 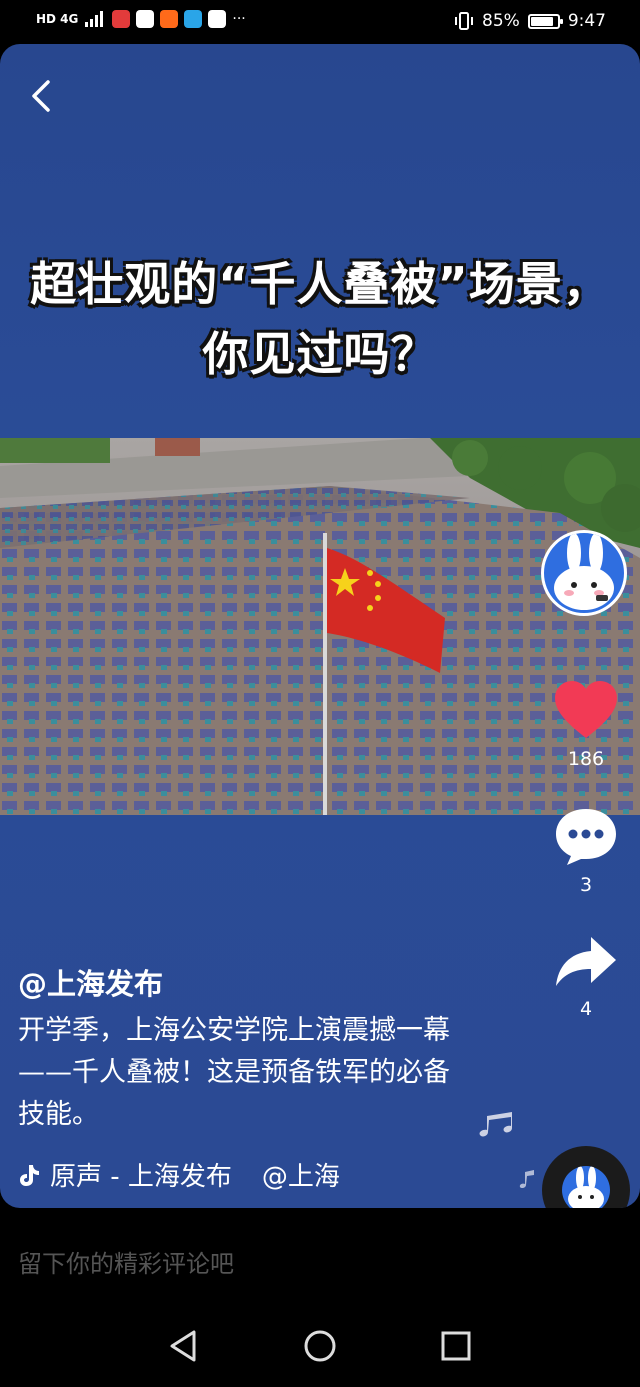 What do you see at coordinates (169, 19) in the screenshot?
I see `video-app-icon` at bounding box center [169, 19].